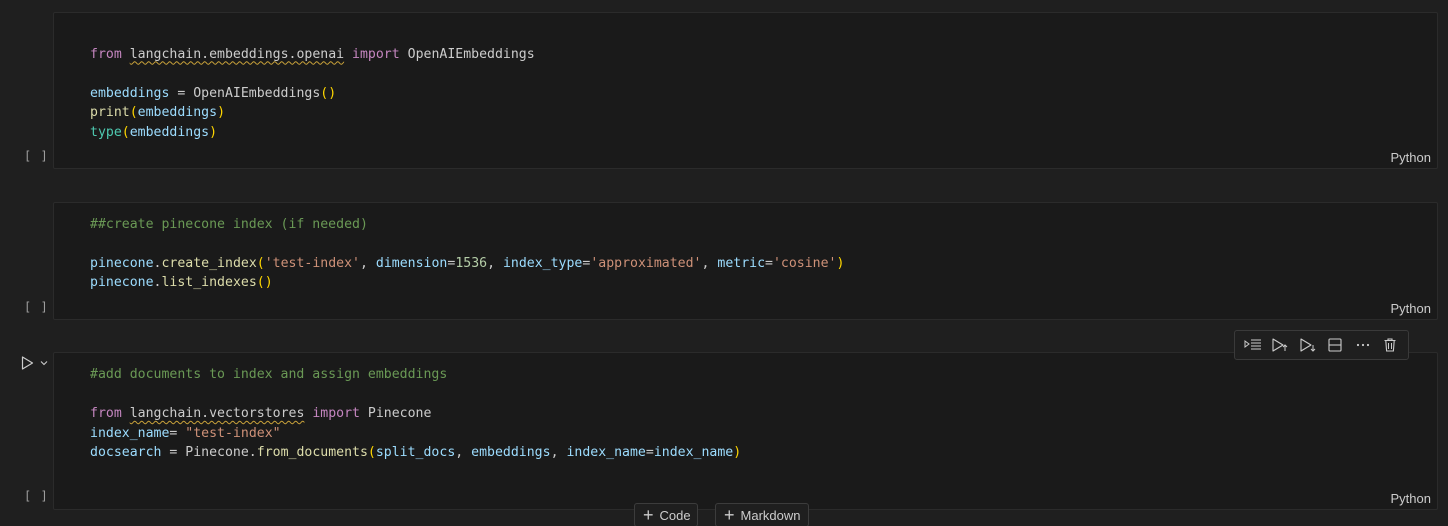 This screenshot has height=526, width=1448. I want to click on code-token: metric, so click(741, 263).